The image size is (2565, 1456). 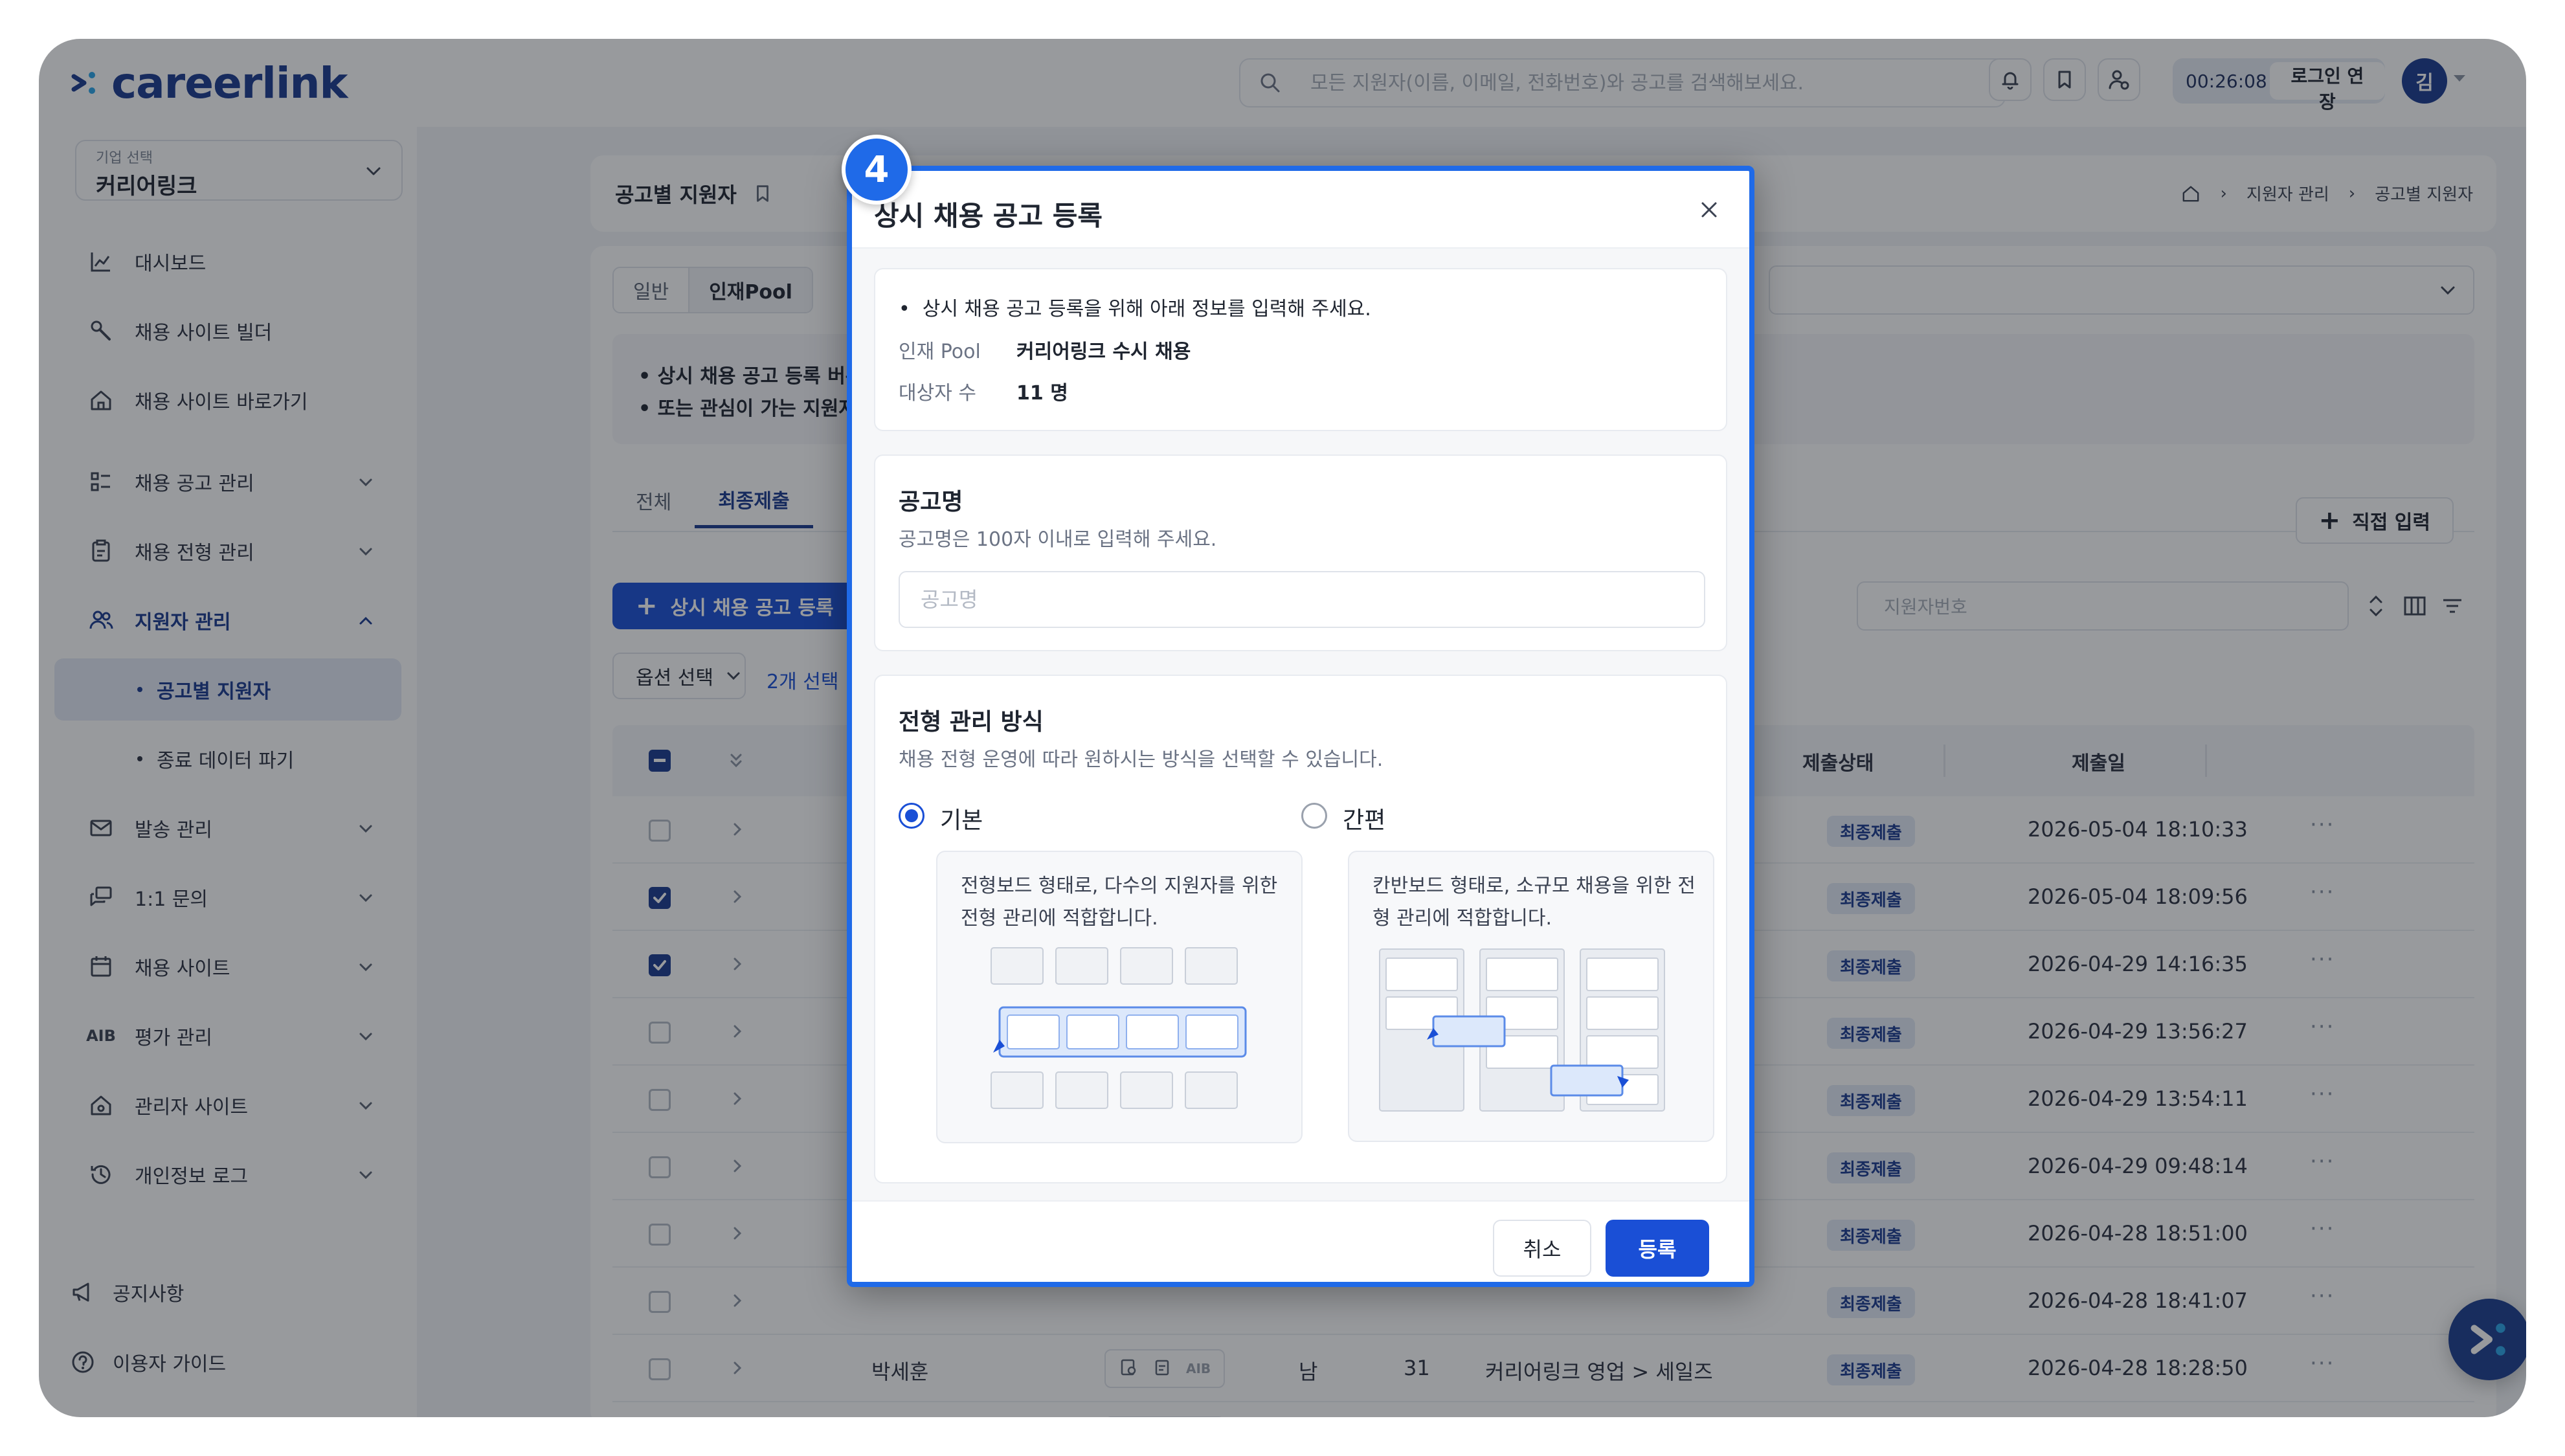 I want to click on submit-button: 등록, so click(x=1657, y=1248).